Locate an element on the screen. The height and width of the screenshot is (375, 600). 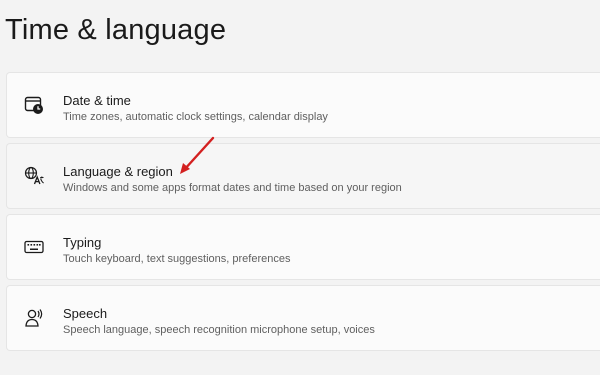
page-title: Time & language is located at coordinates (116, 30).